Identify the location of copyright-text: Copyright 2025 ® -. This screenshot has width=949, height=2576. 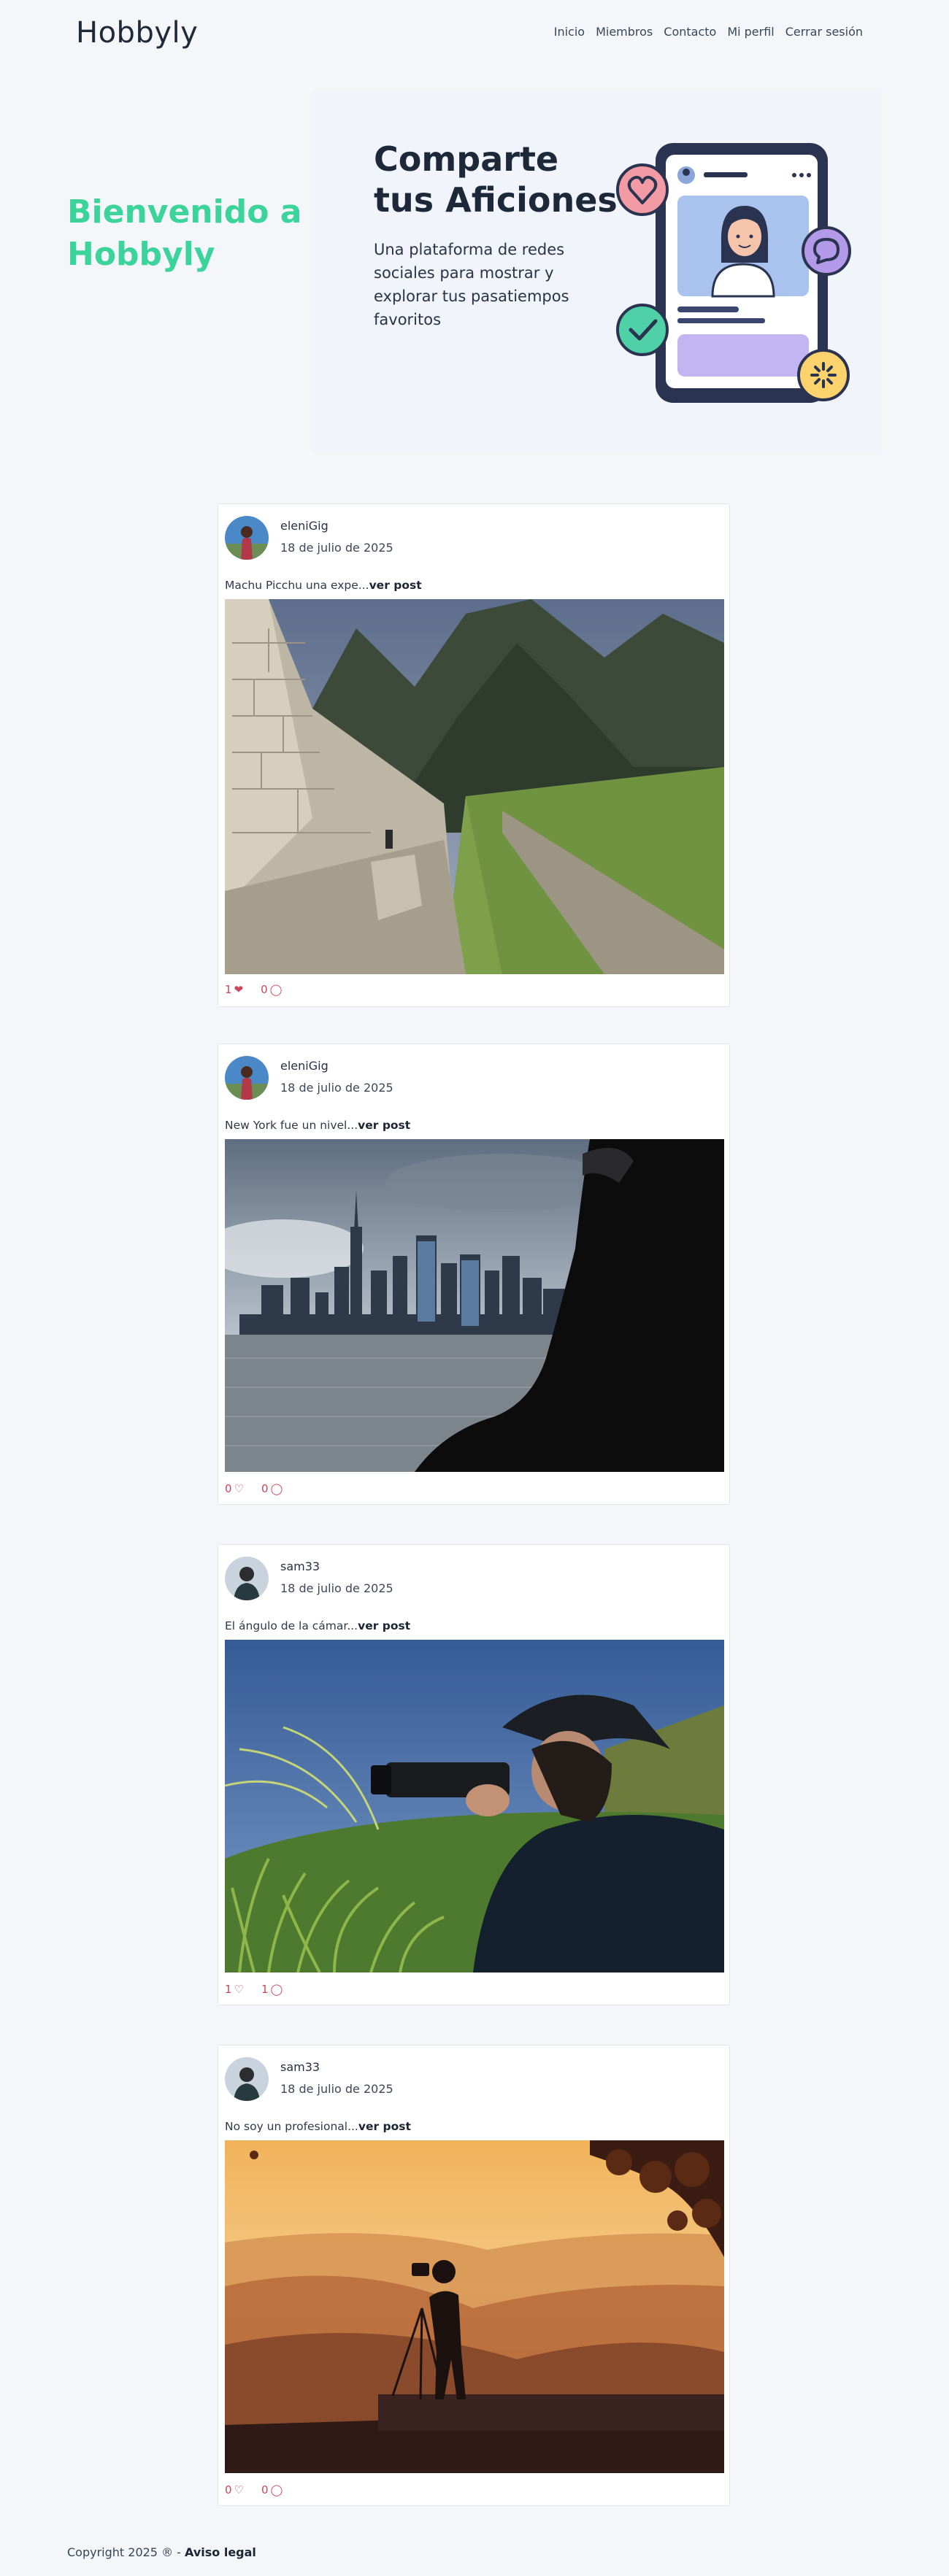
(126, 2552).